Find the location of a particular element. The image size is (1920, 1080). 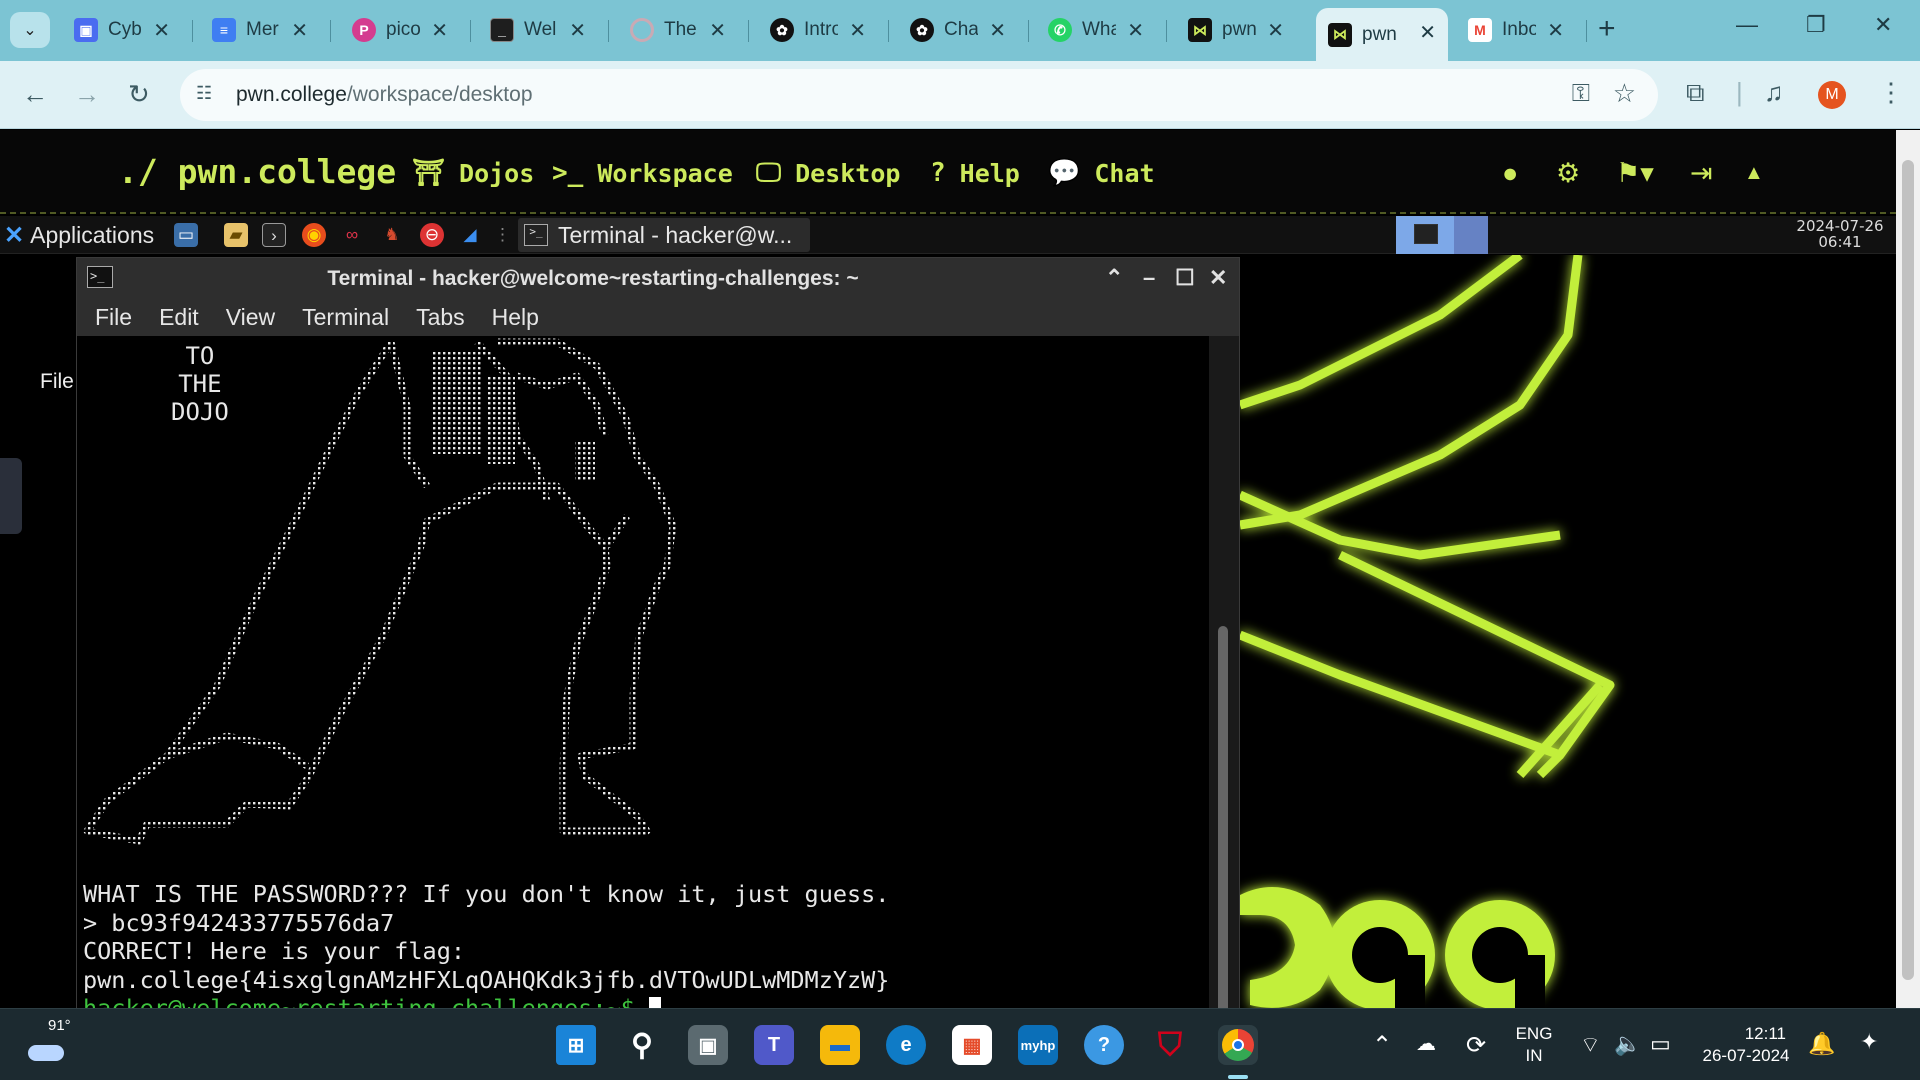

wireshark-icon: ◢ is located at coordinates (470, 235).